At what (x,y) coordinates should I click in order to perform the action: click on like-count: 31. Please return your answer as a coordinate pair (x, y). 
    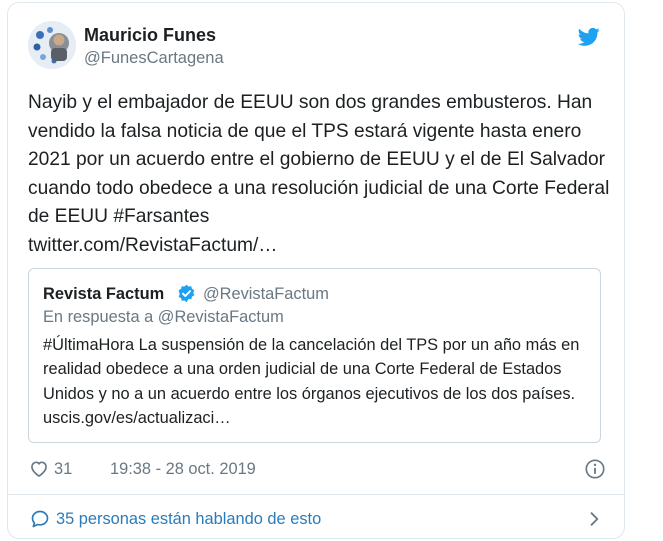
    Looking at the image, I should click on (63, 469).